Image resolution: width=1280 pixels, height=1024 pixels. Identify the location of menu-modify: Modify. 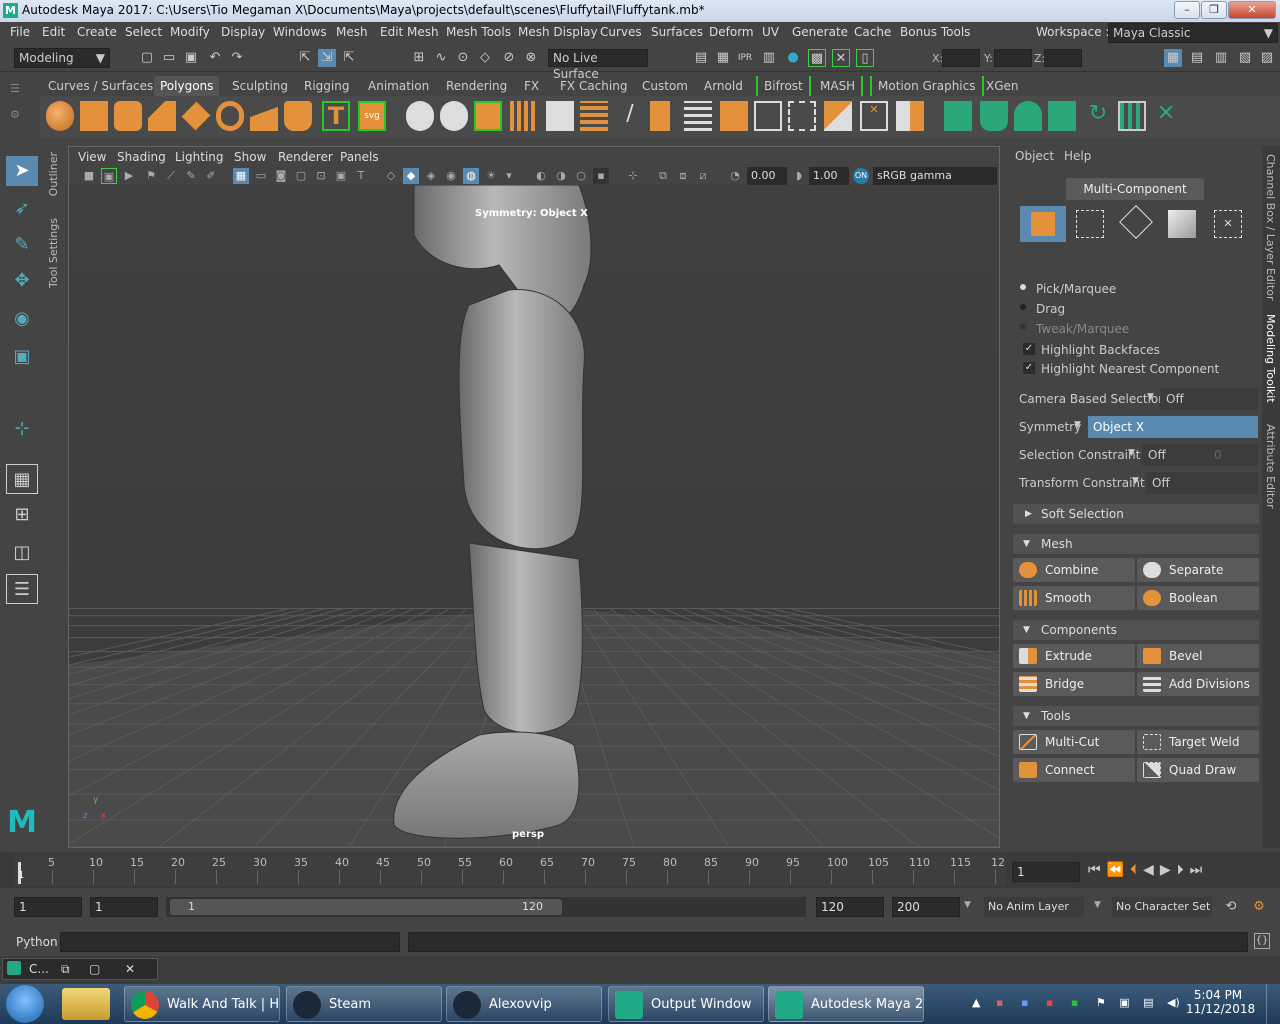
(190, 32).